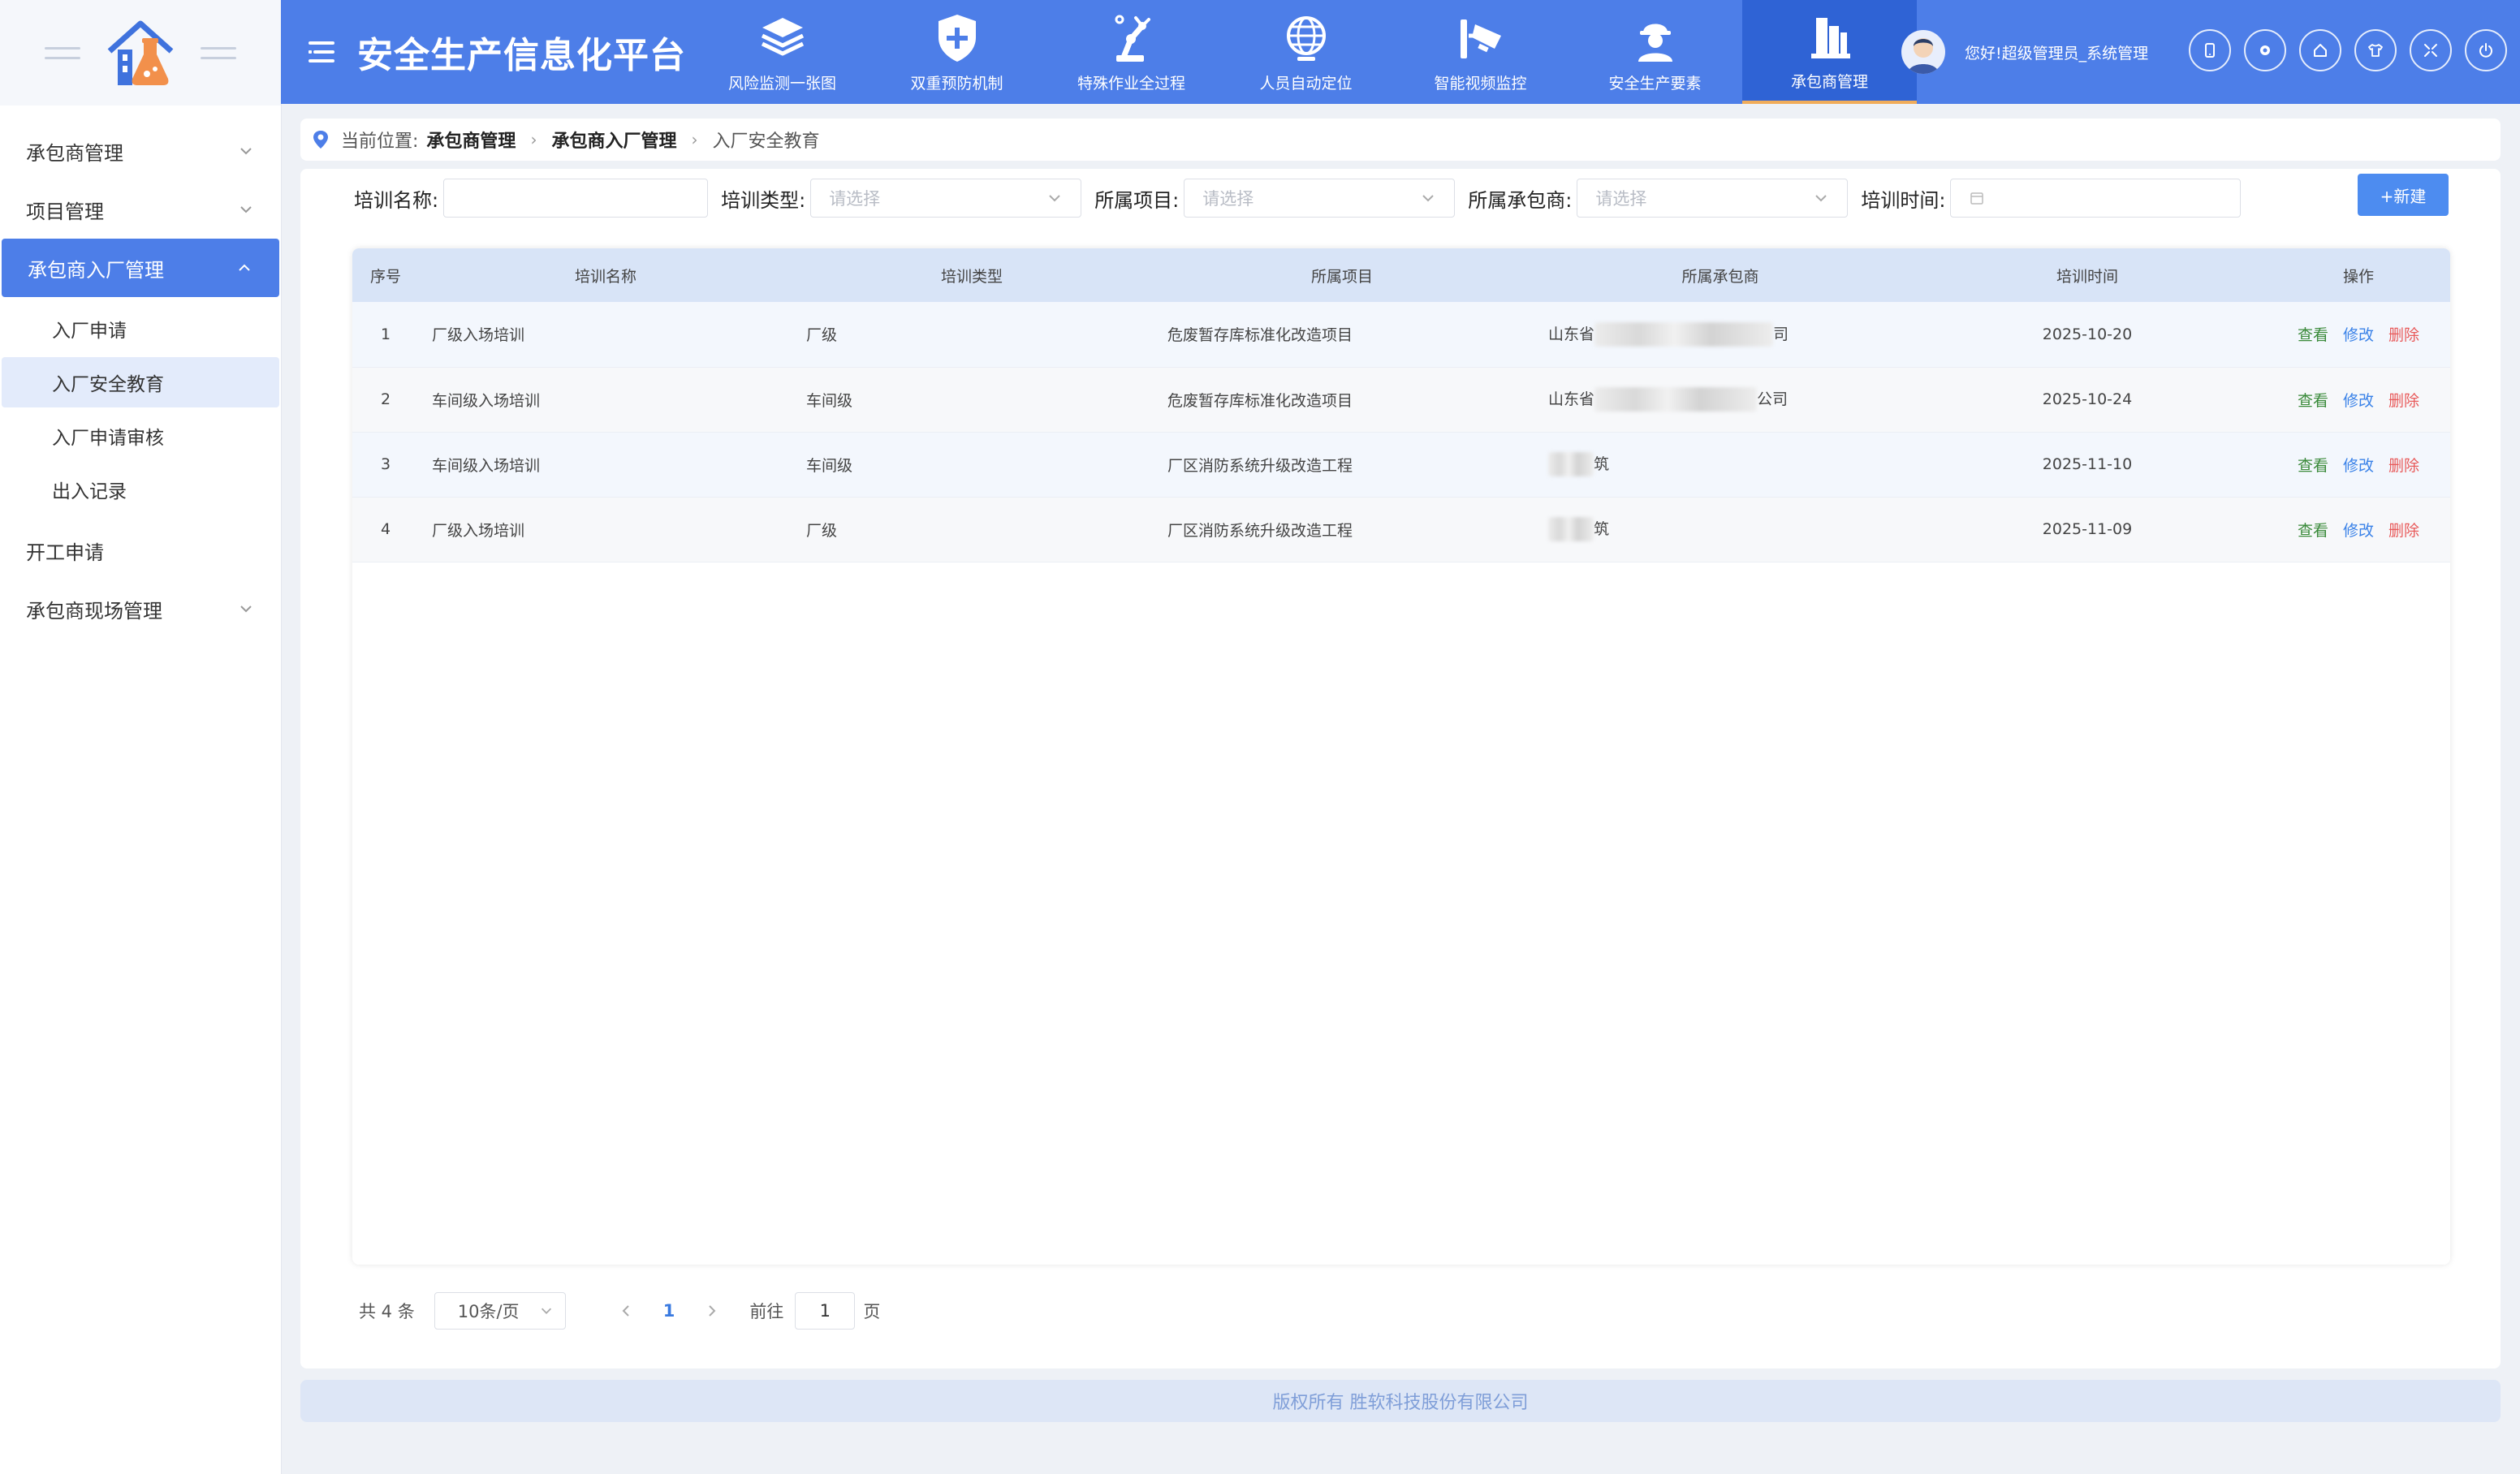 The height and width of the screenshot is (1474, 2520). What do you see at coordinates (1520, 200) in the screenshot?
I see `filter-contractor-label: 所属承包商:` at bounding box center [1520, 200].